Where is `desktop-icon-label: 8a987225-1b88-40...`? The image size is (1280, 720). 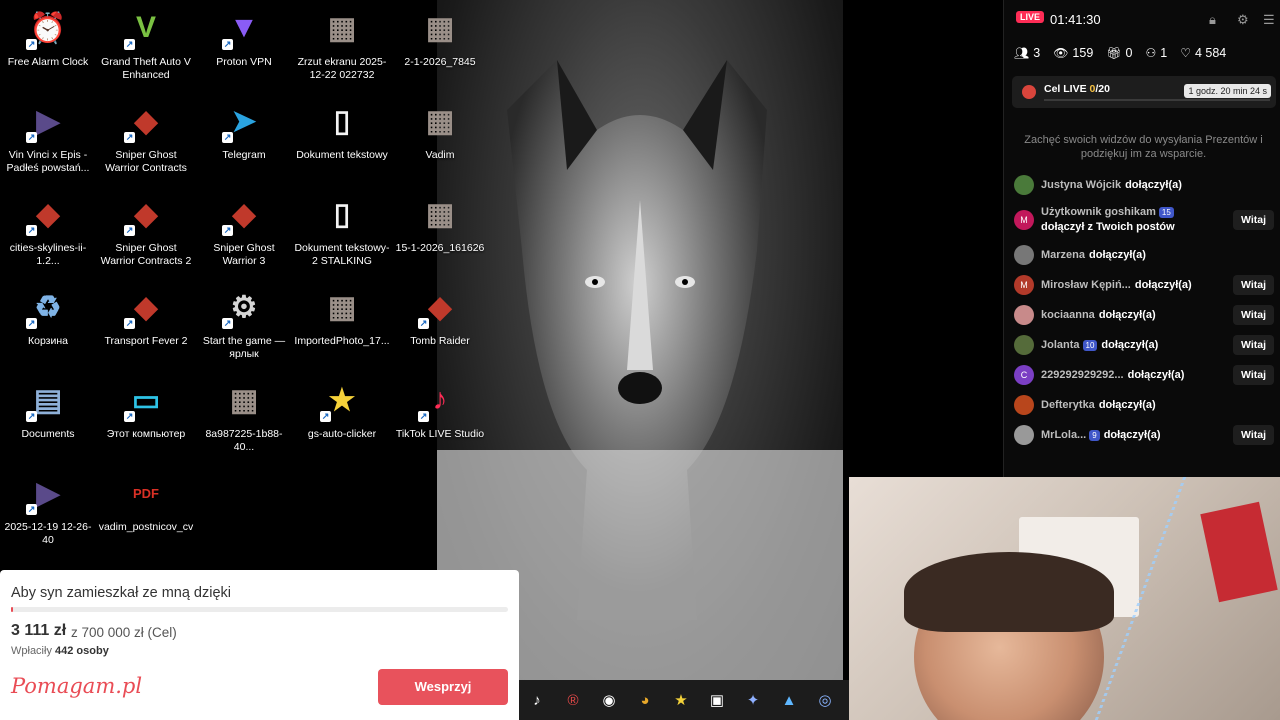
desktop-icon-label: 8a987225-1b88-40... is located at coordinates (244, 440).